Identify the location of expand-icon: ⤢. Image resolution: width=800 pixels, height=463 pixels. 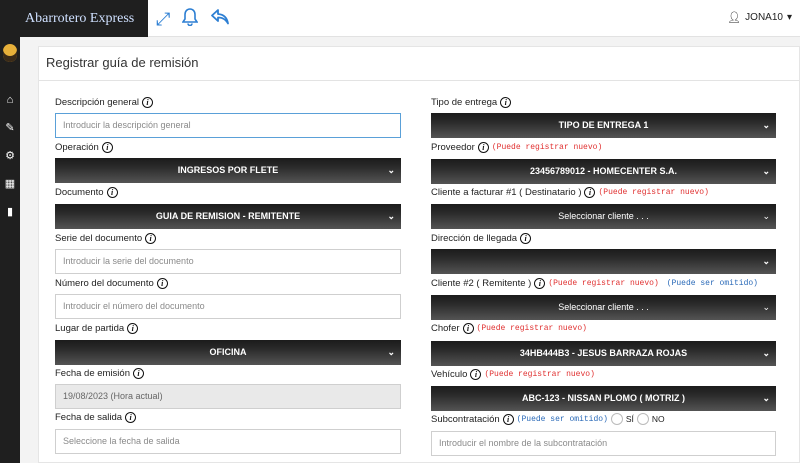
(163, 19).